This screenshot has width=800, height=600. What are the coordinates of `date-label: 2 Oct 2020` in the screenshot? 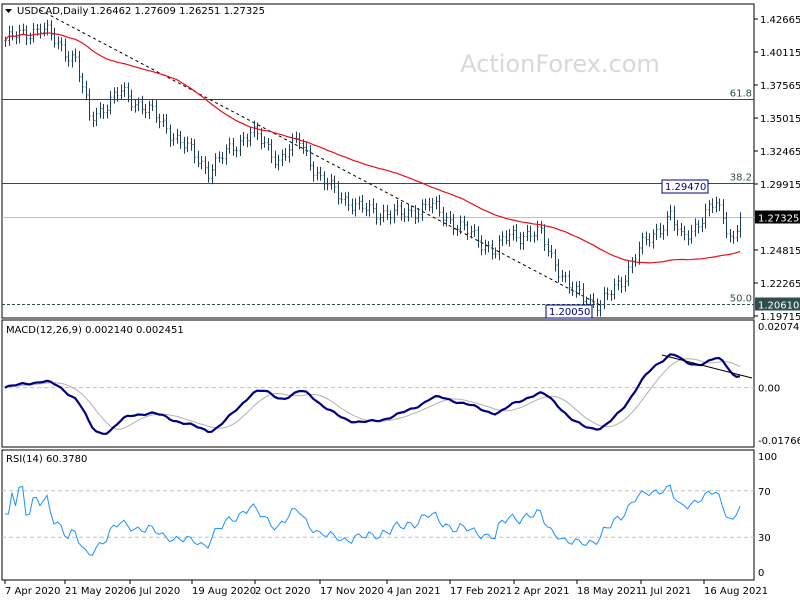 It's located at (282, 591).